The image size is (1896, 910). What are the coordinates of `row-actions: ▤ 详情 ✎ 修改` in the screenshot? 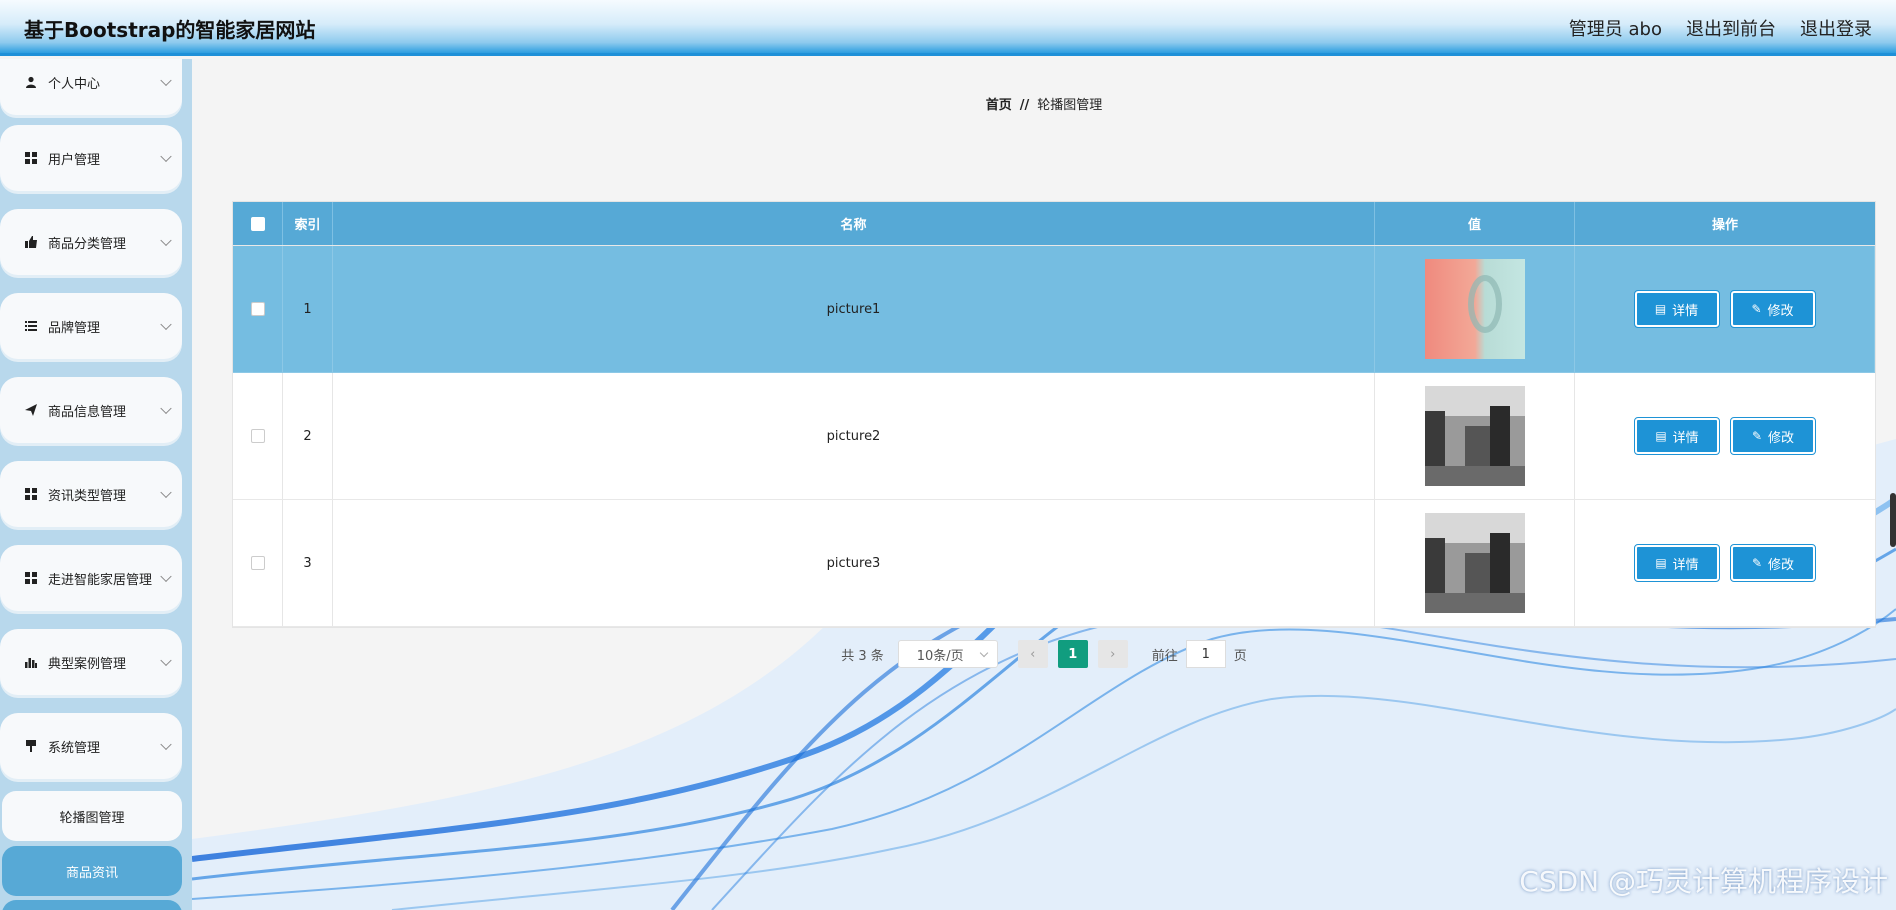 It's located at (1725, 436).